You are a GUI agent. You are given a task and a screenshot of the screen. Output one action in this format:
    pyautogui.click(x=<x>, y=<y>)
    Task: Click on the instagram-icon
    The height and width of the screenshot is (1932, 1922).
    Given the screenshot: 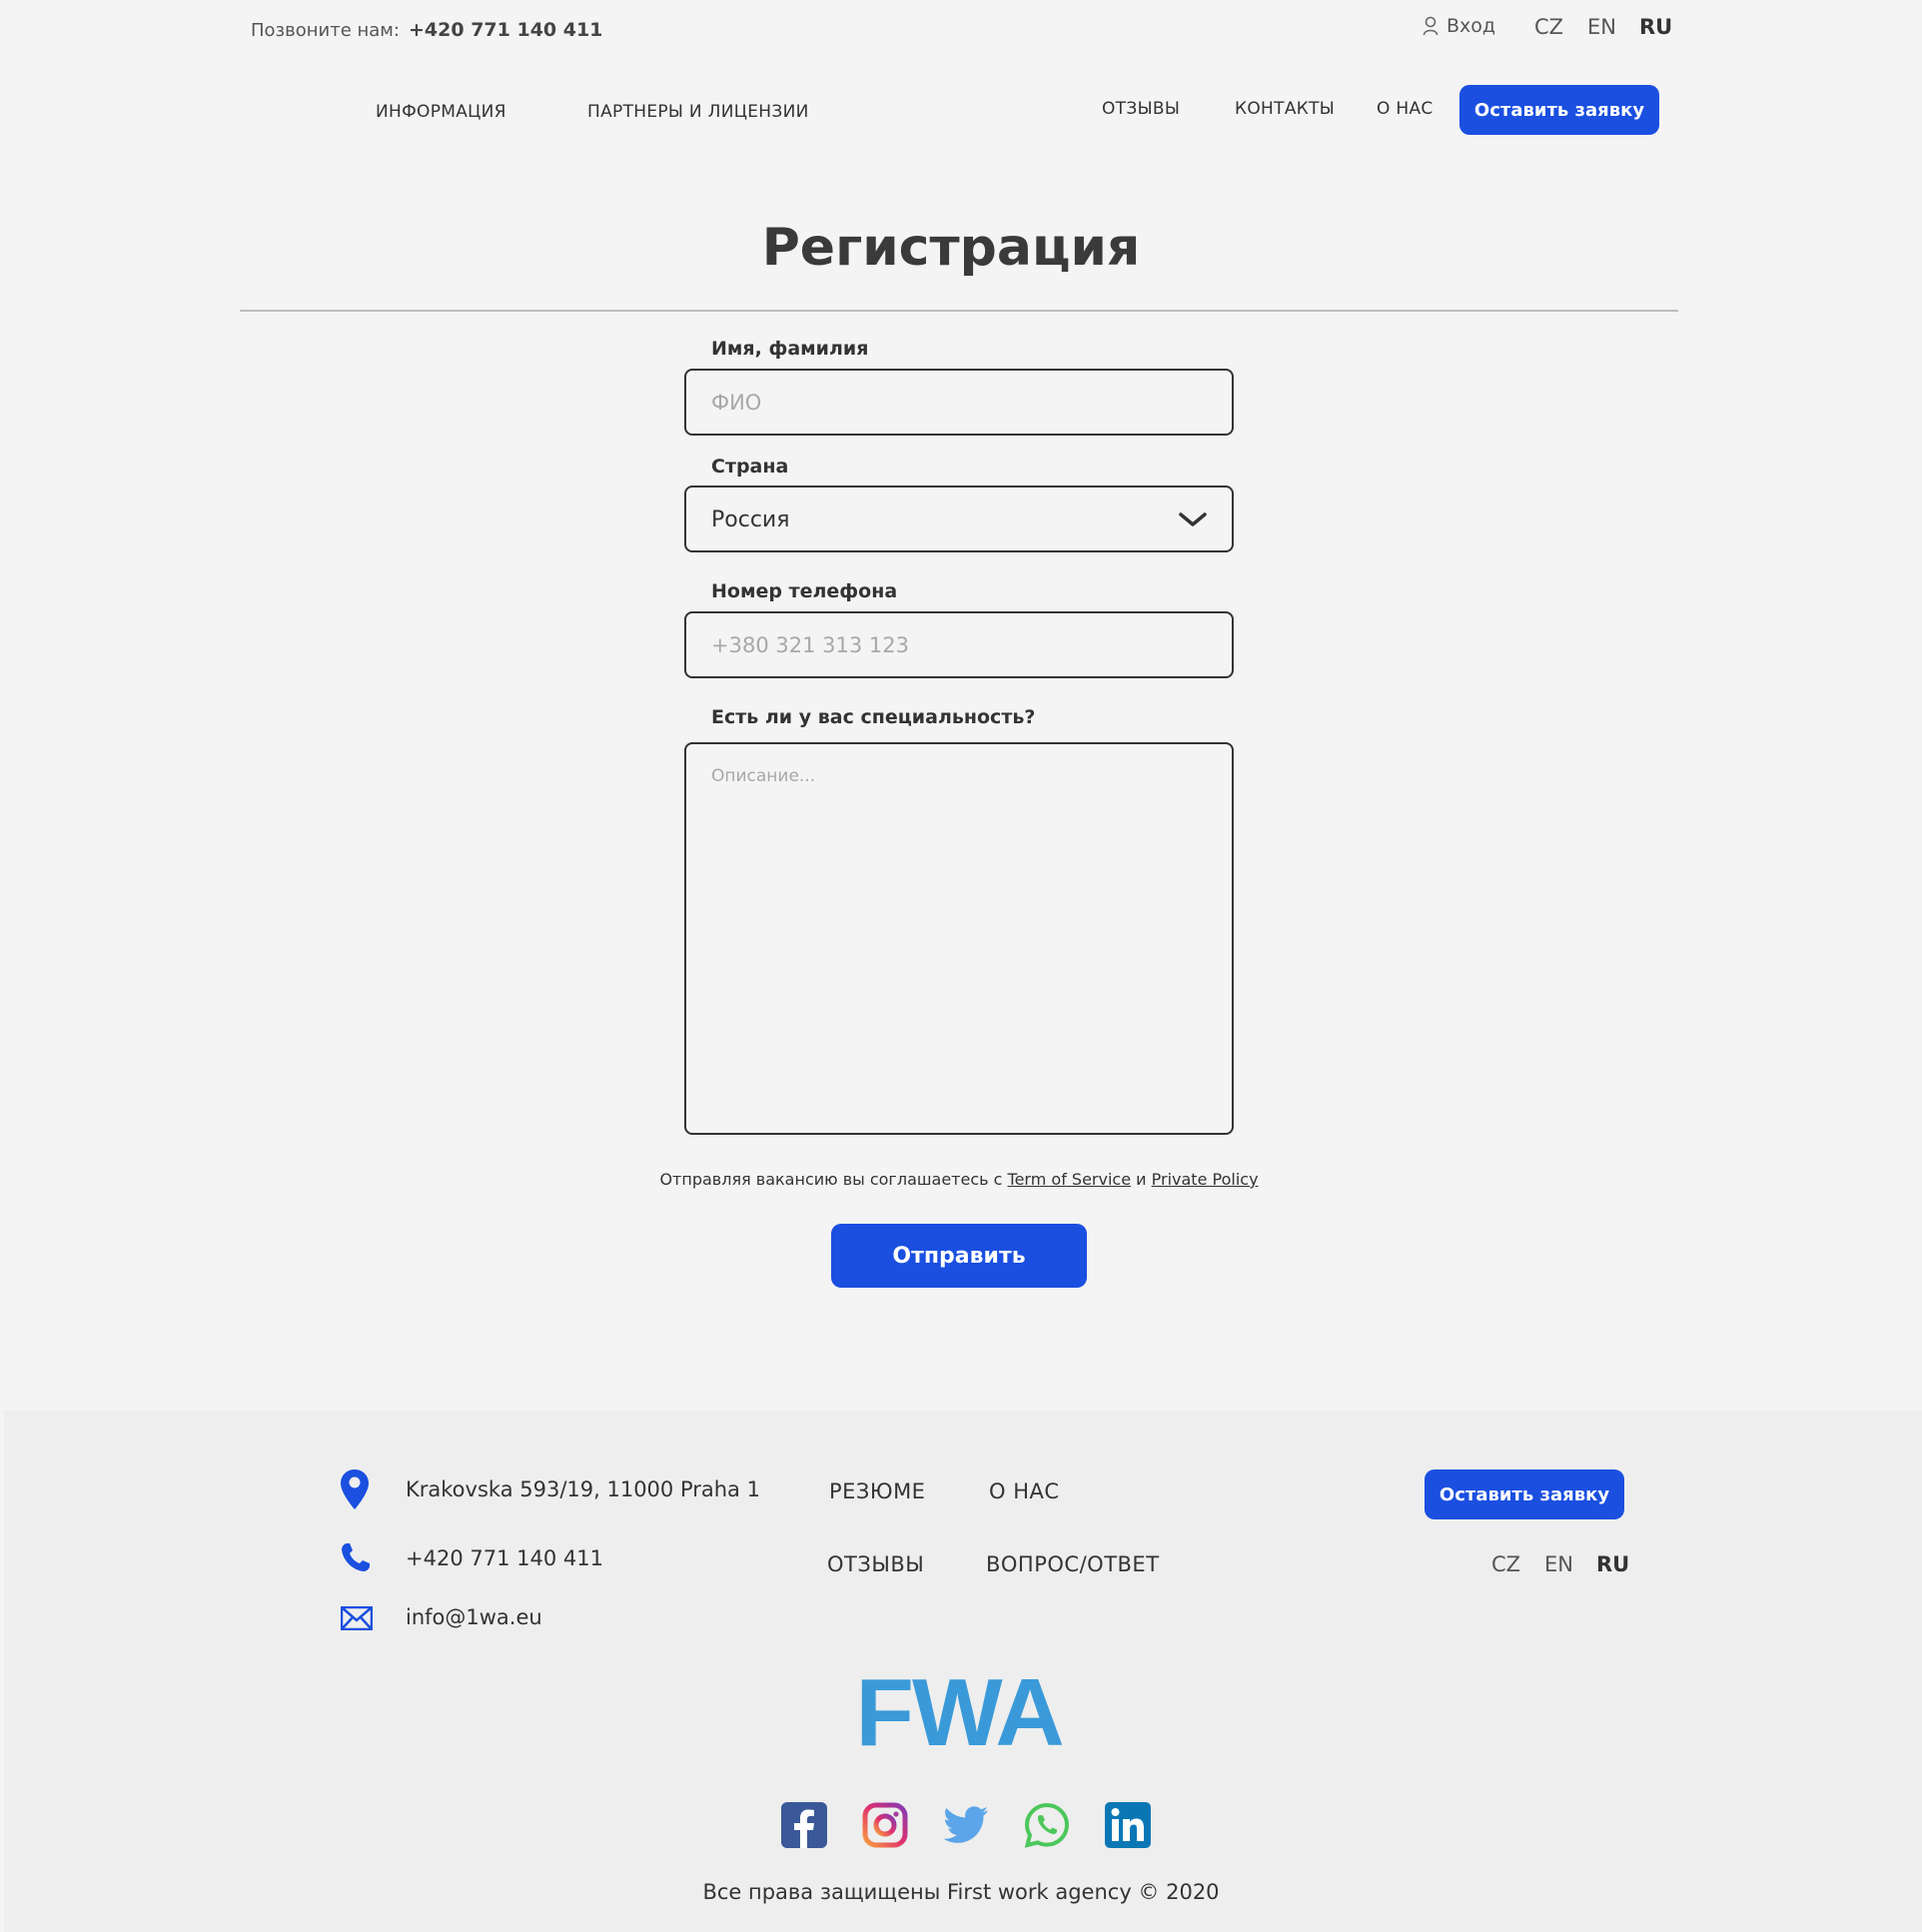 What is the action you would take?
    pyautogui.click(x=885, y=1825)
    